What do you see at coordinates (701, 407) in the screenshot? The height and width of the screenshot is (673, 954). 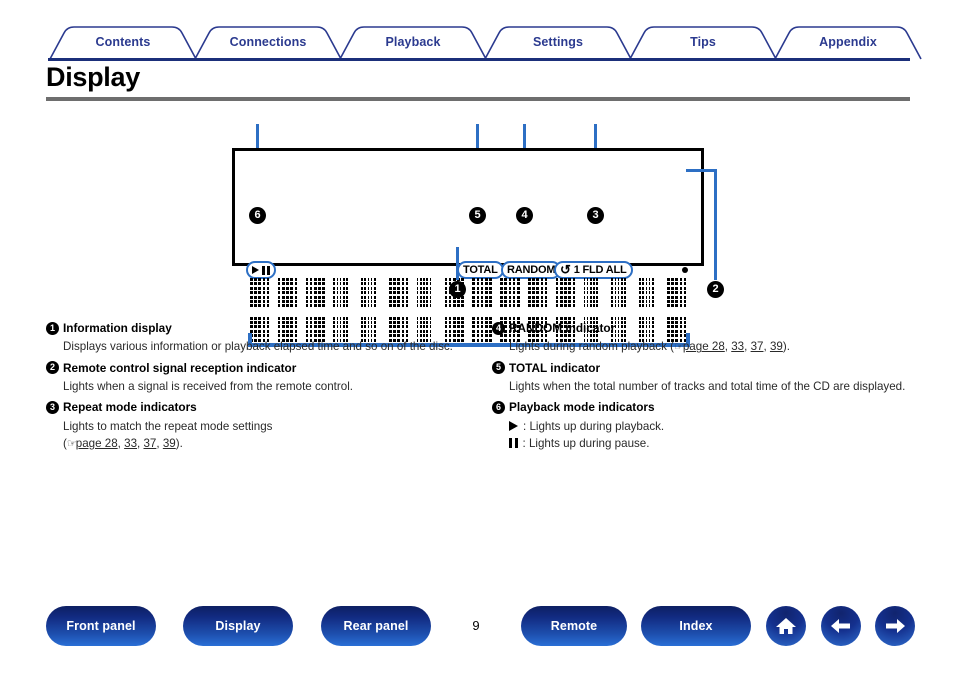 I see `entry-heading: 6 Playback mode indicators` at bounding box center [701, 407].